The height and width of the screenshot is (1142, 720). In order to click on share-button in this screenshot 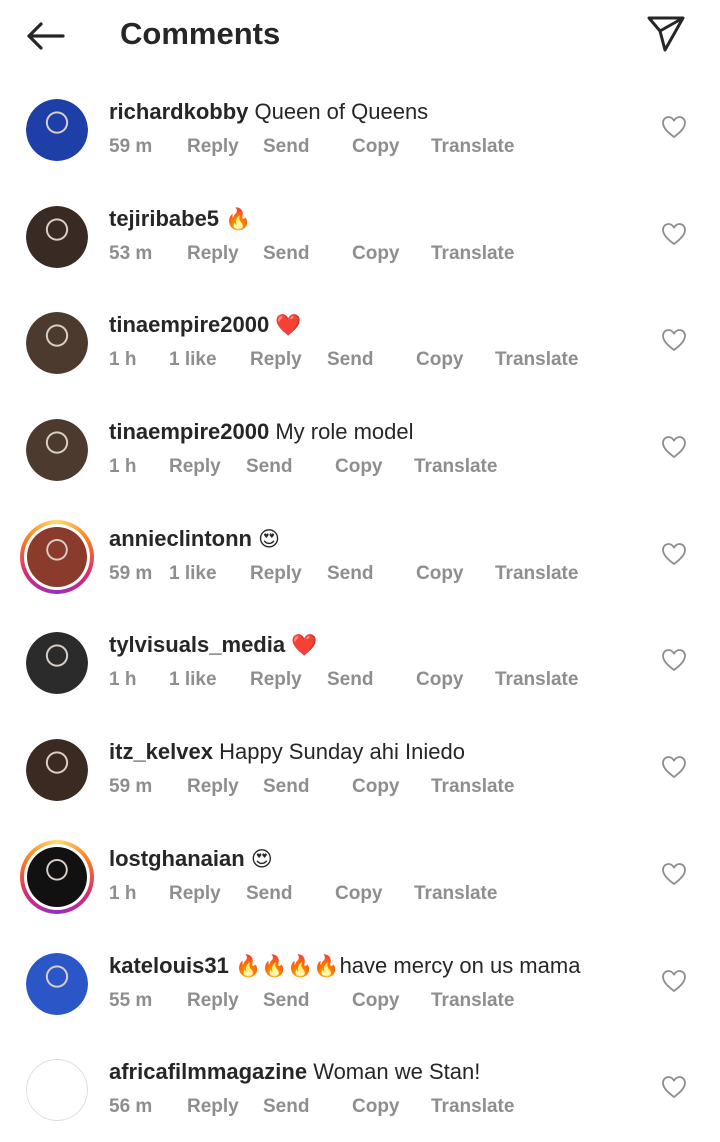, I will do `click(666, 34)`.